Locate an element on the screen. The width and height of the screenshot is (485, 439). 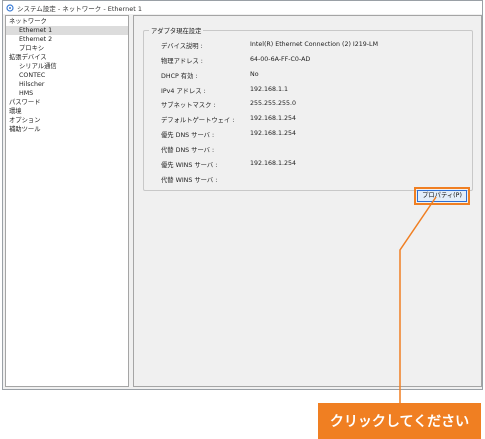
click-here-callout: クリックしてください is located at coordinates (399, 421).